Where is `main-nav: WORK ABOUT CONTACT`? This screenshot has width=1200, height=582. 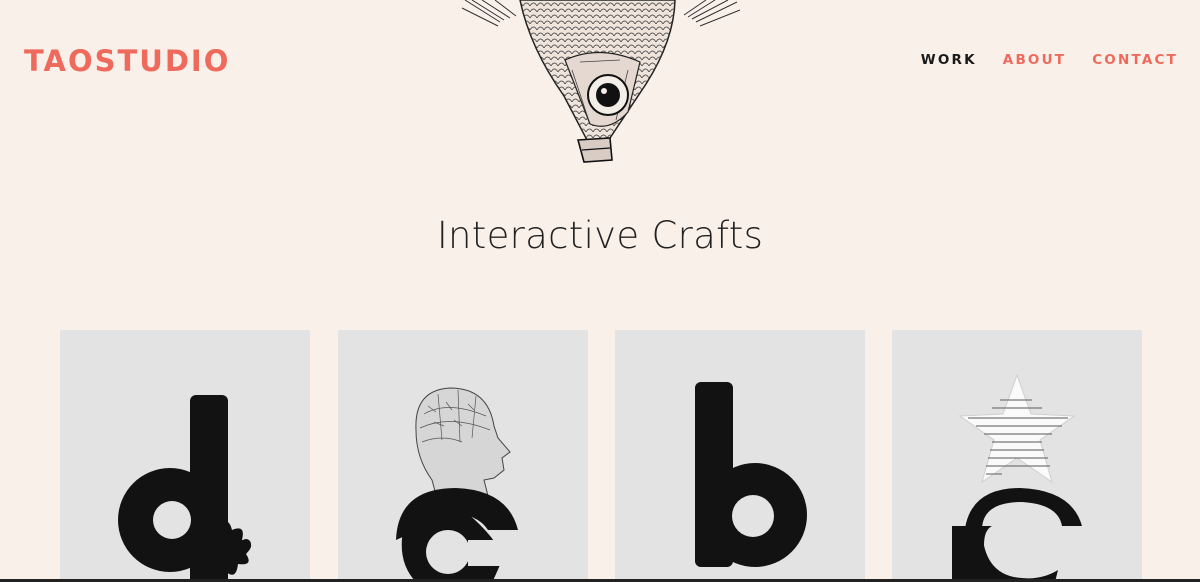
main-nav: WORK ABOUT CONTACT is located at coordinates (1049, 60).